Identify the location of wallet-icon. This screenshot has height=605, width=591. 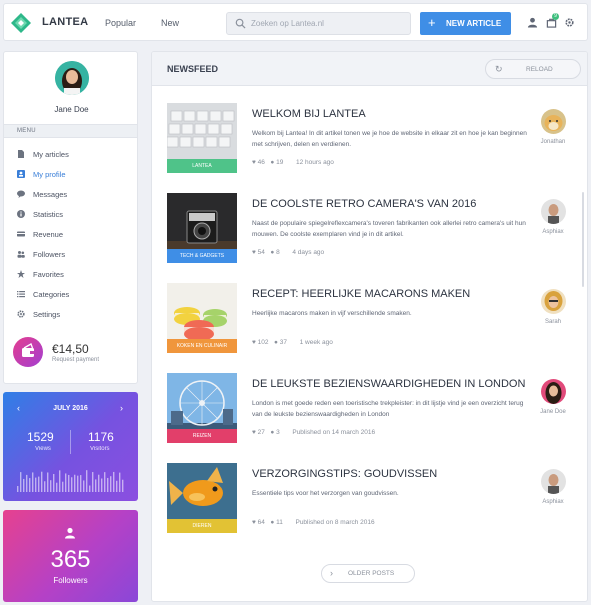
(28, 350).